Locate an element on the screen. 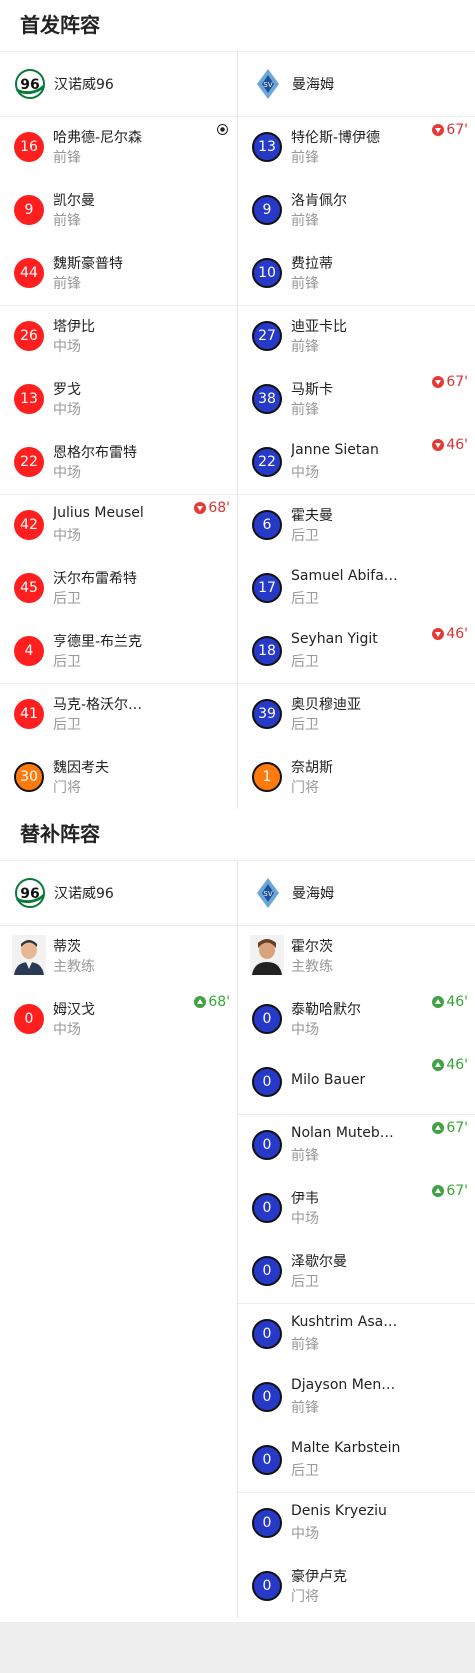  away-team-header: SV 曼海姆 is located at coordinates (356, 84).